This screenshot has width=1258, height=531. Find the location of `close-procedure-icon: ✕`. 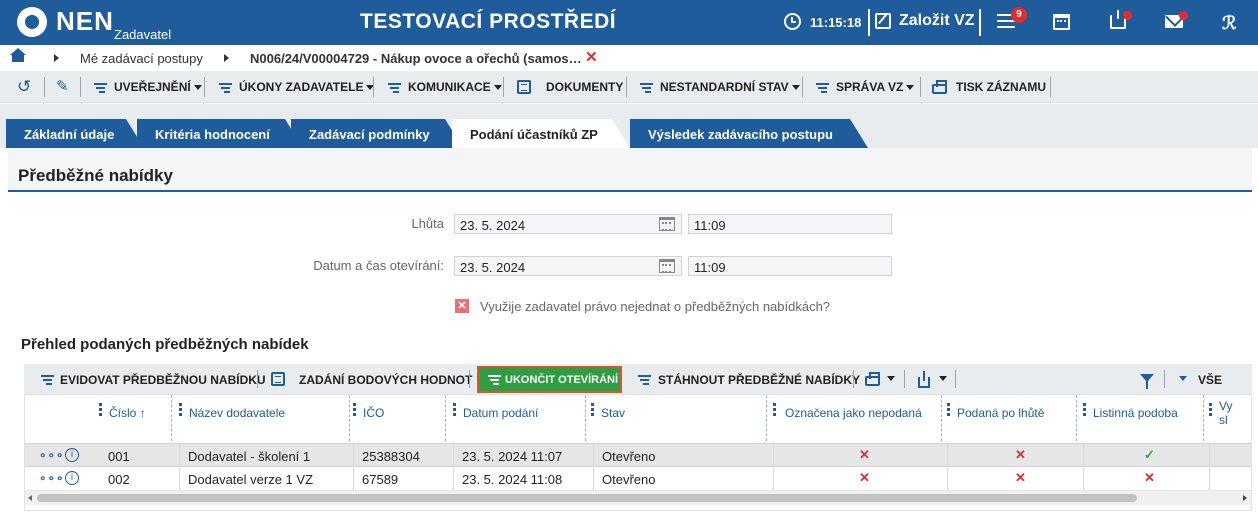

close-procedure-icon: ✕ is located at coordinates (591, 57).